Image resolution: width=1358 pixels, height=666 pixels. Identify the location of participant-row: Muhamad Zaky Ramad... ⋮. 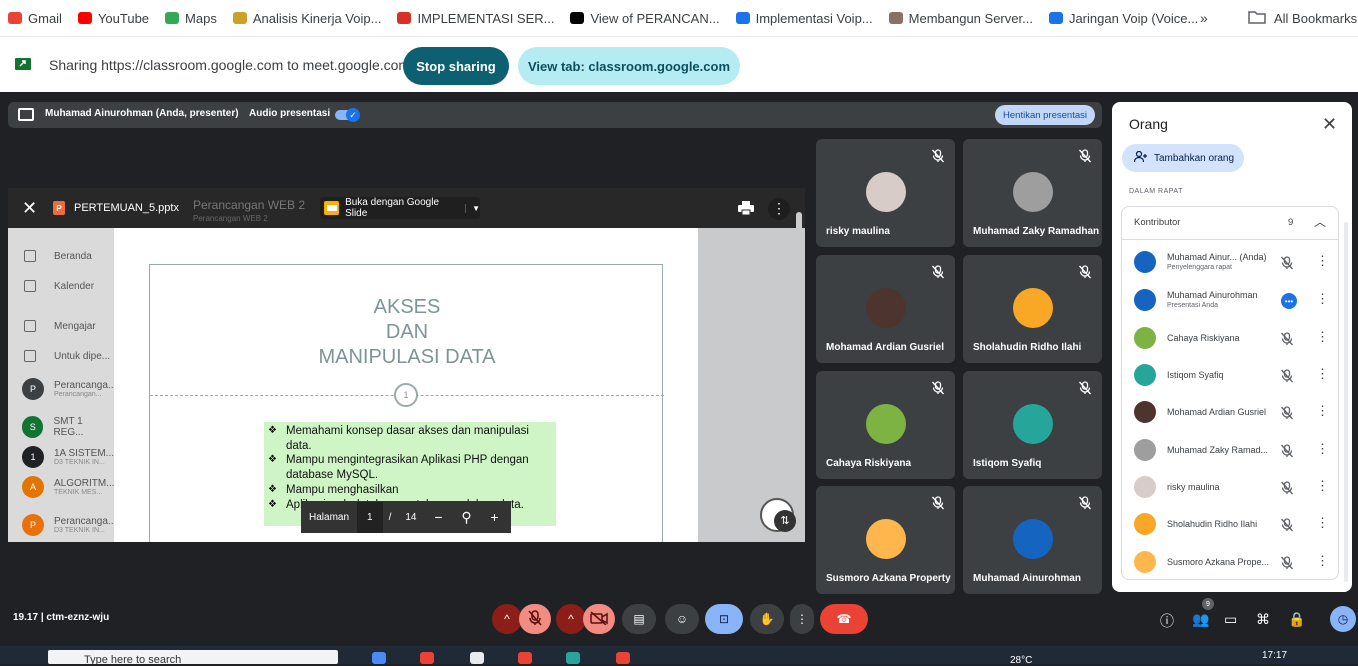
(1230, 448).